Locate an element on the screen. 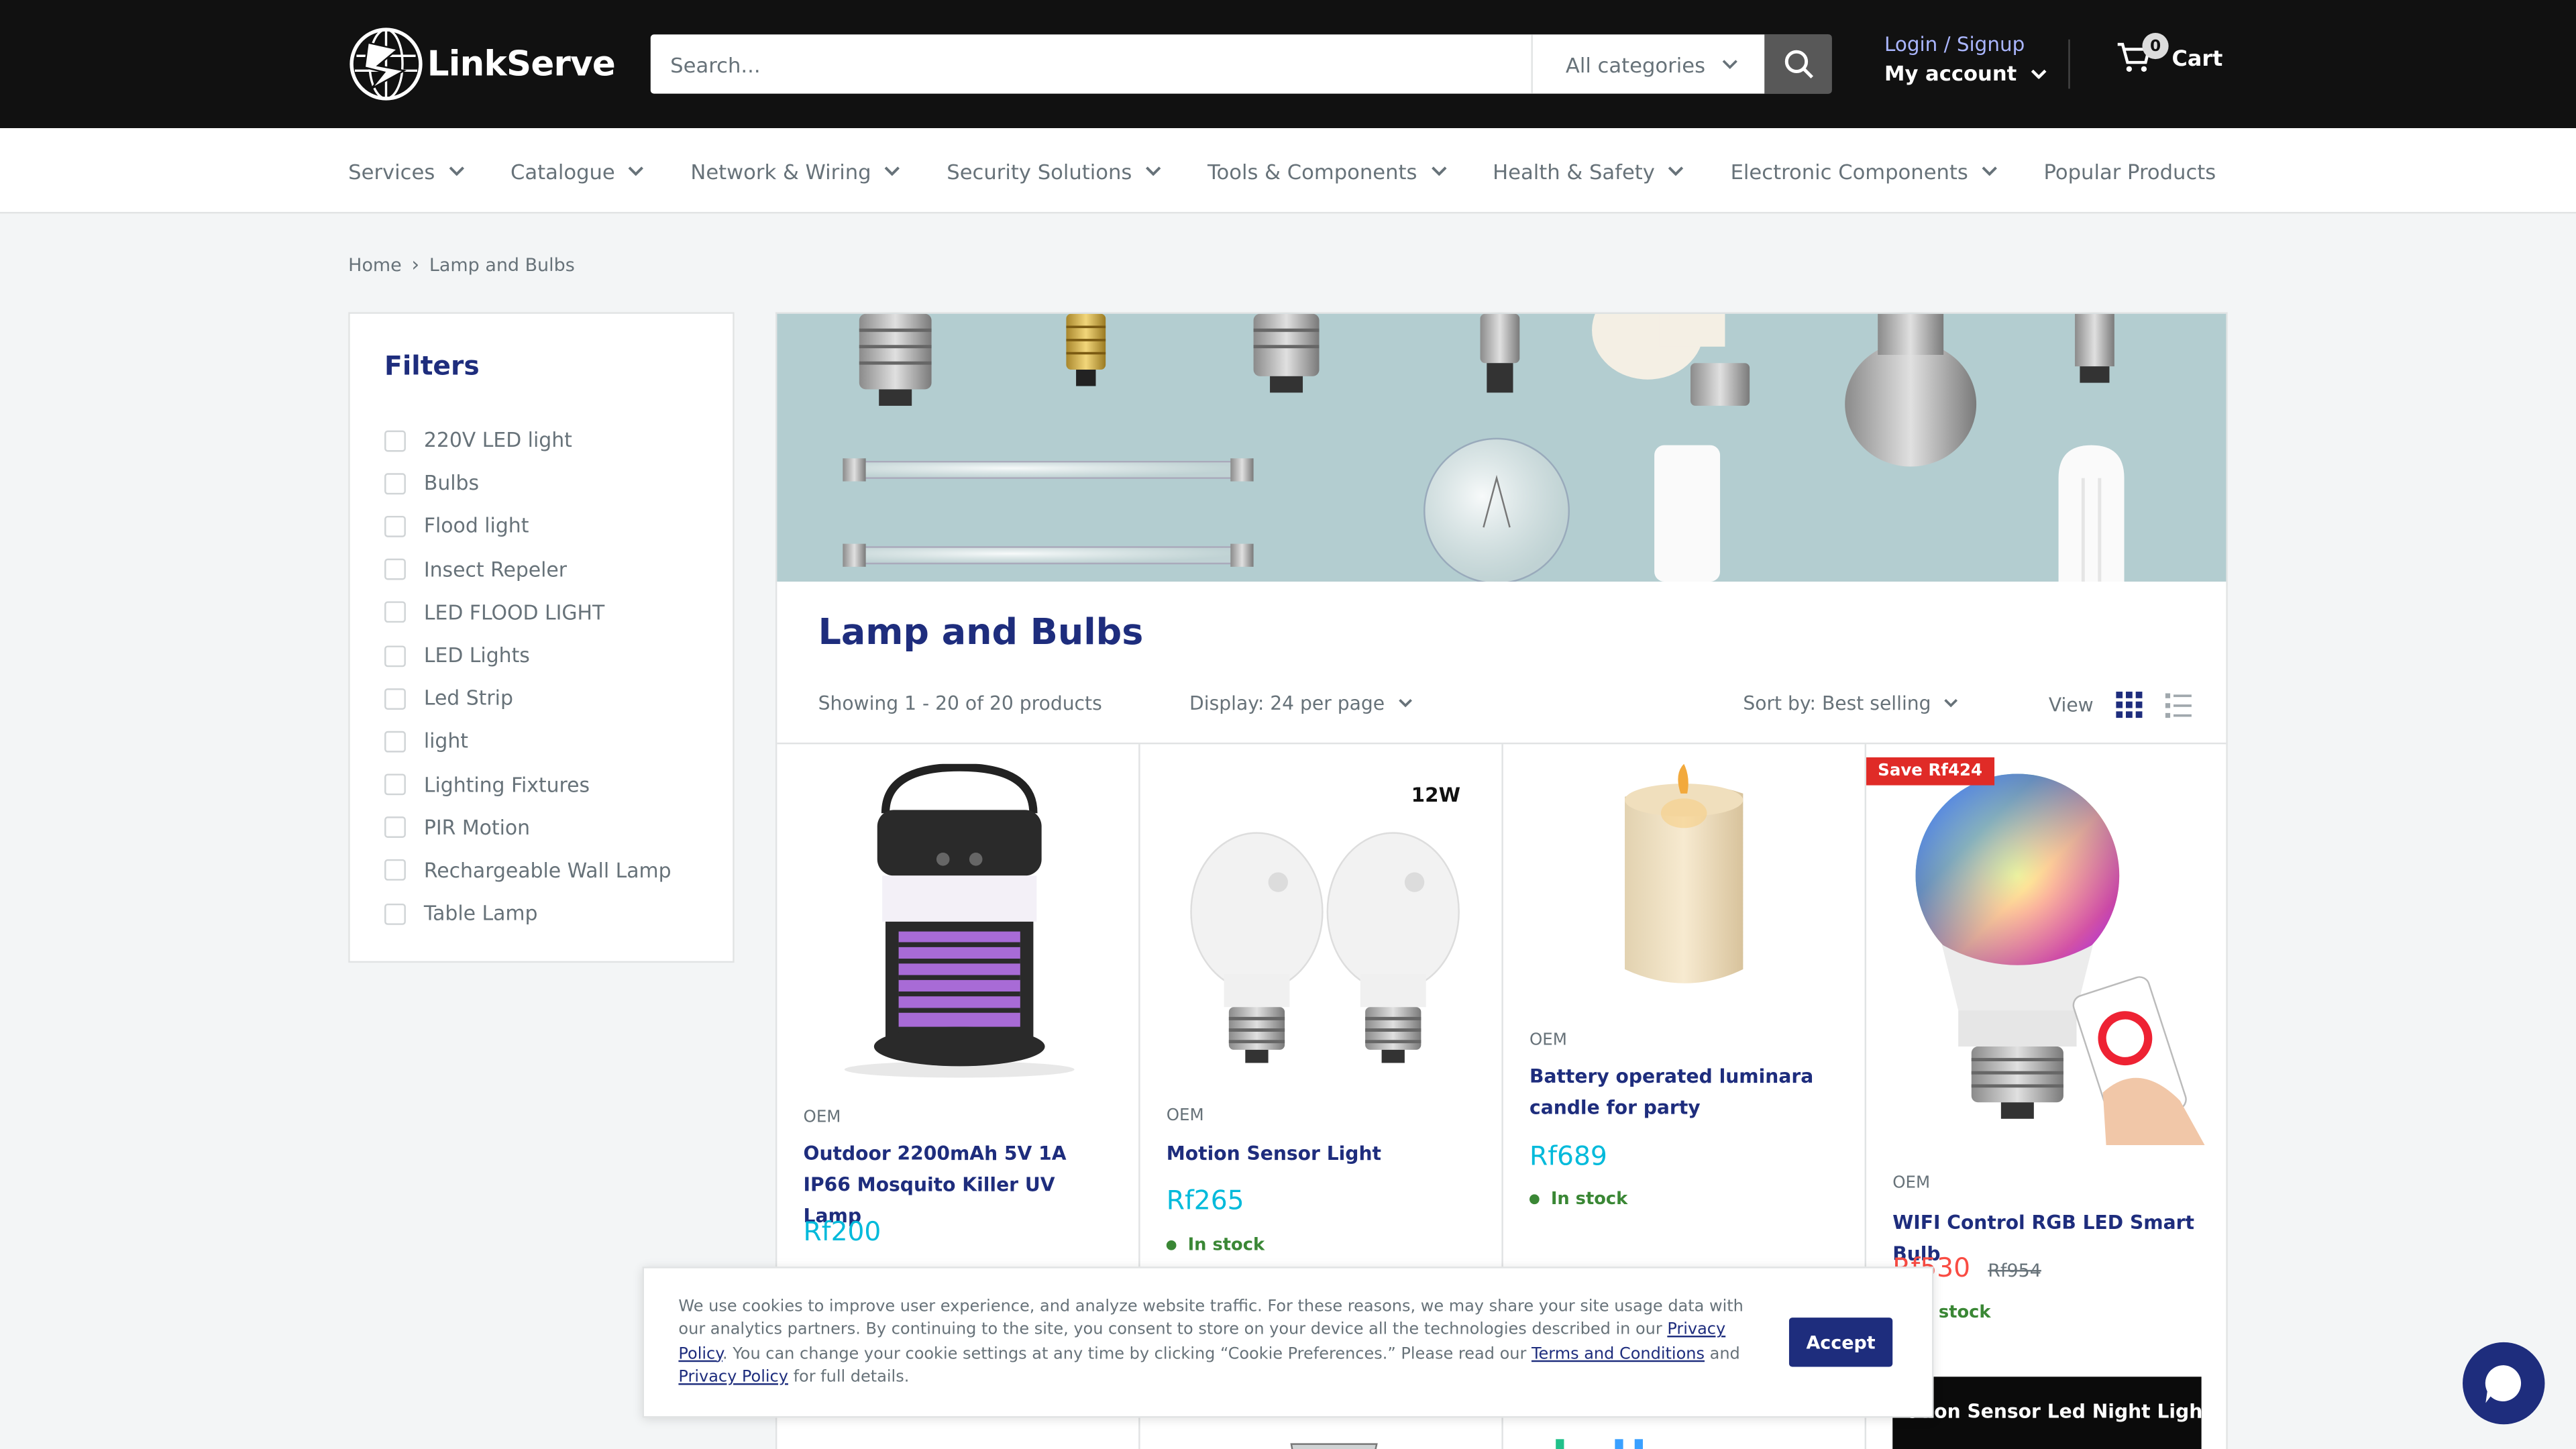  filter-option: light is located at coordinates (528, 741).